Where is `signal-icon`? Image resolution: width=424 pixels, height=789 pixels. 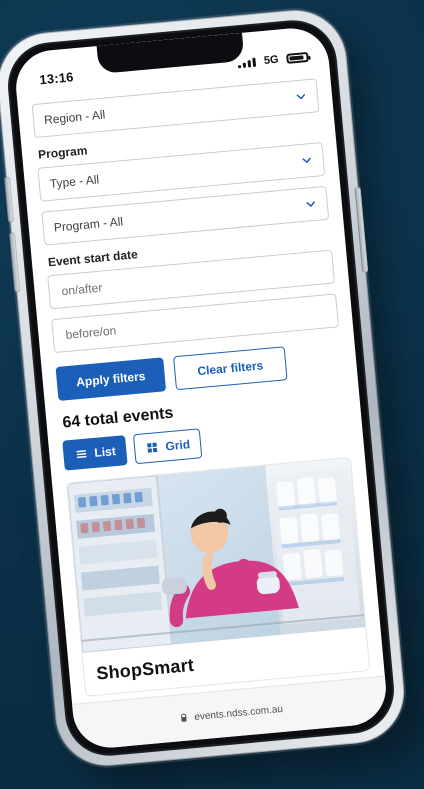 signal-icon is located at coordinates (247, 63).